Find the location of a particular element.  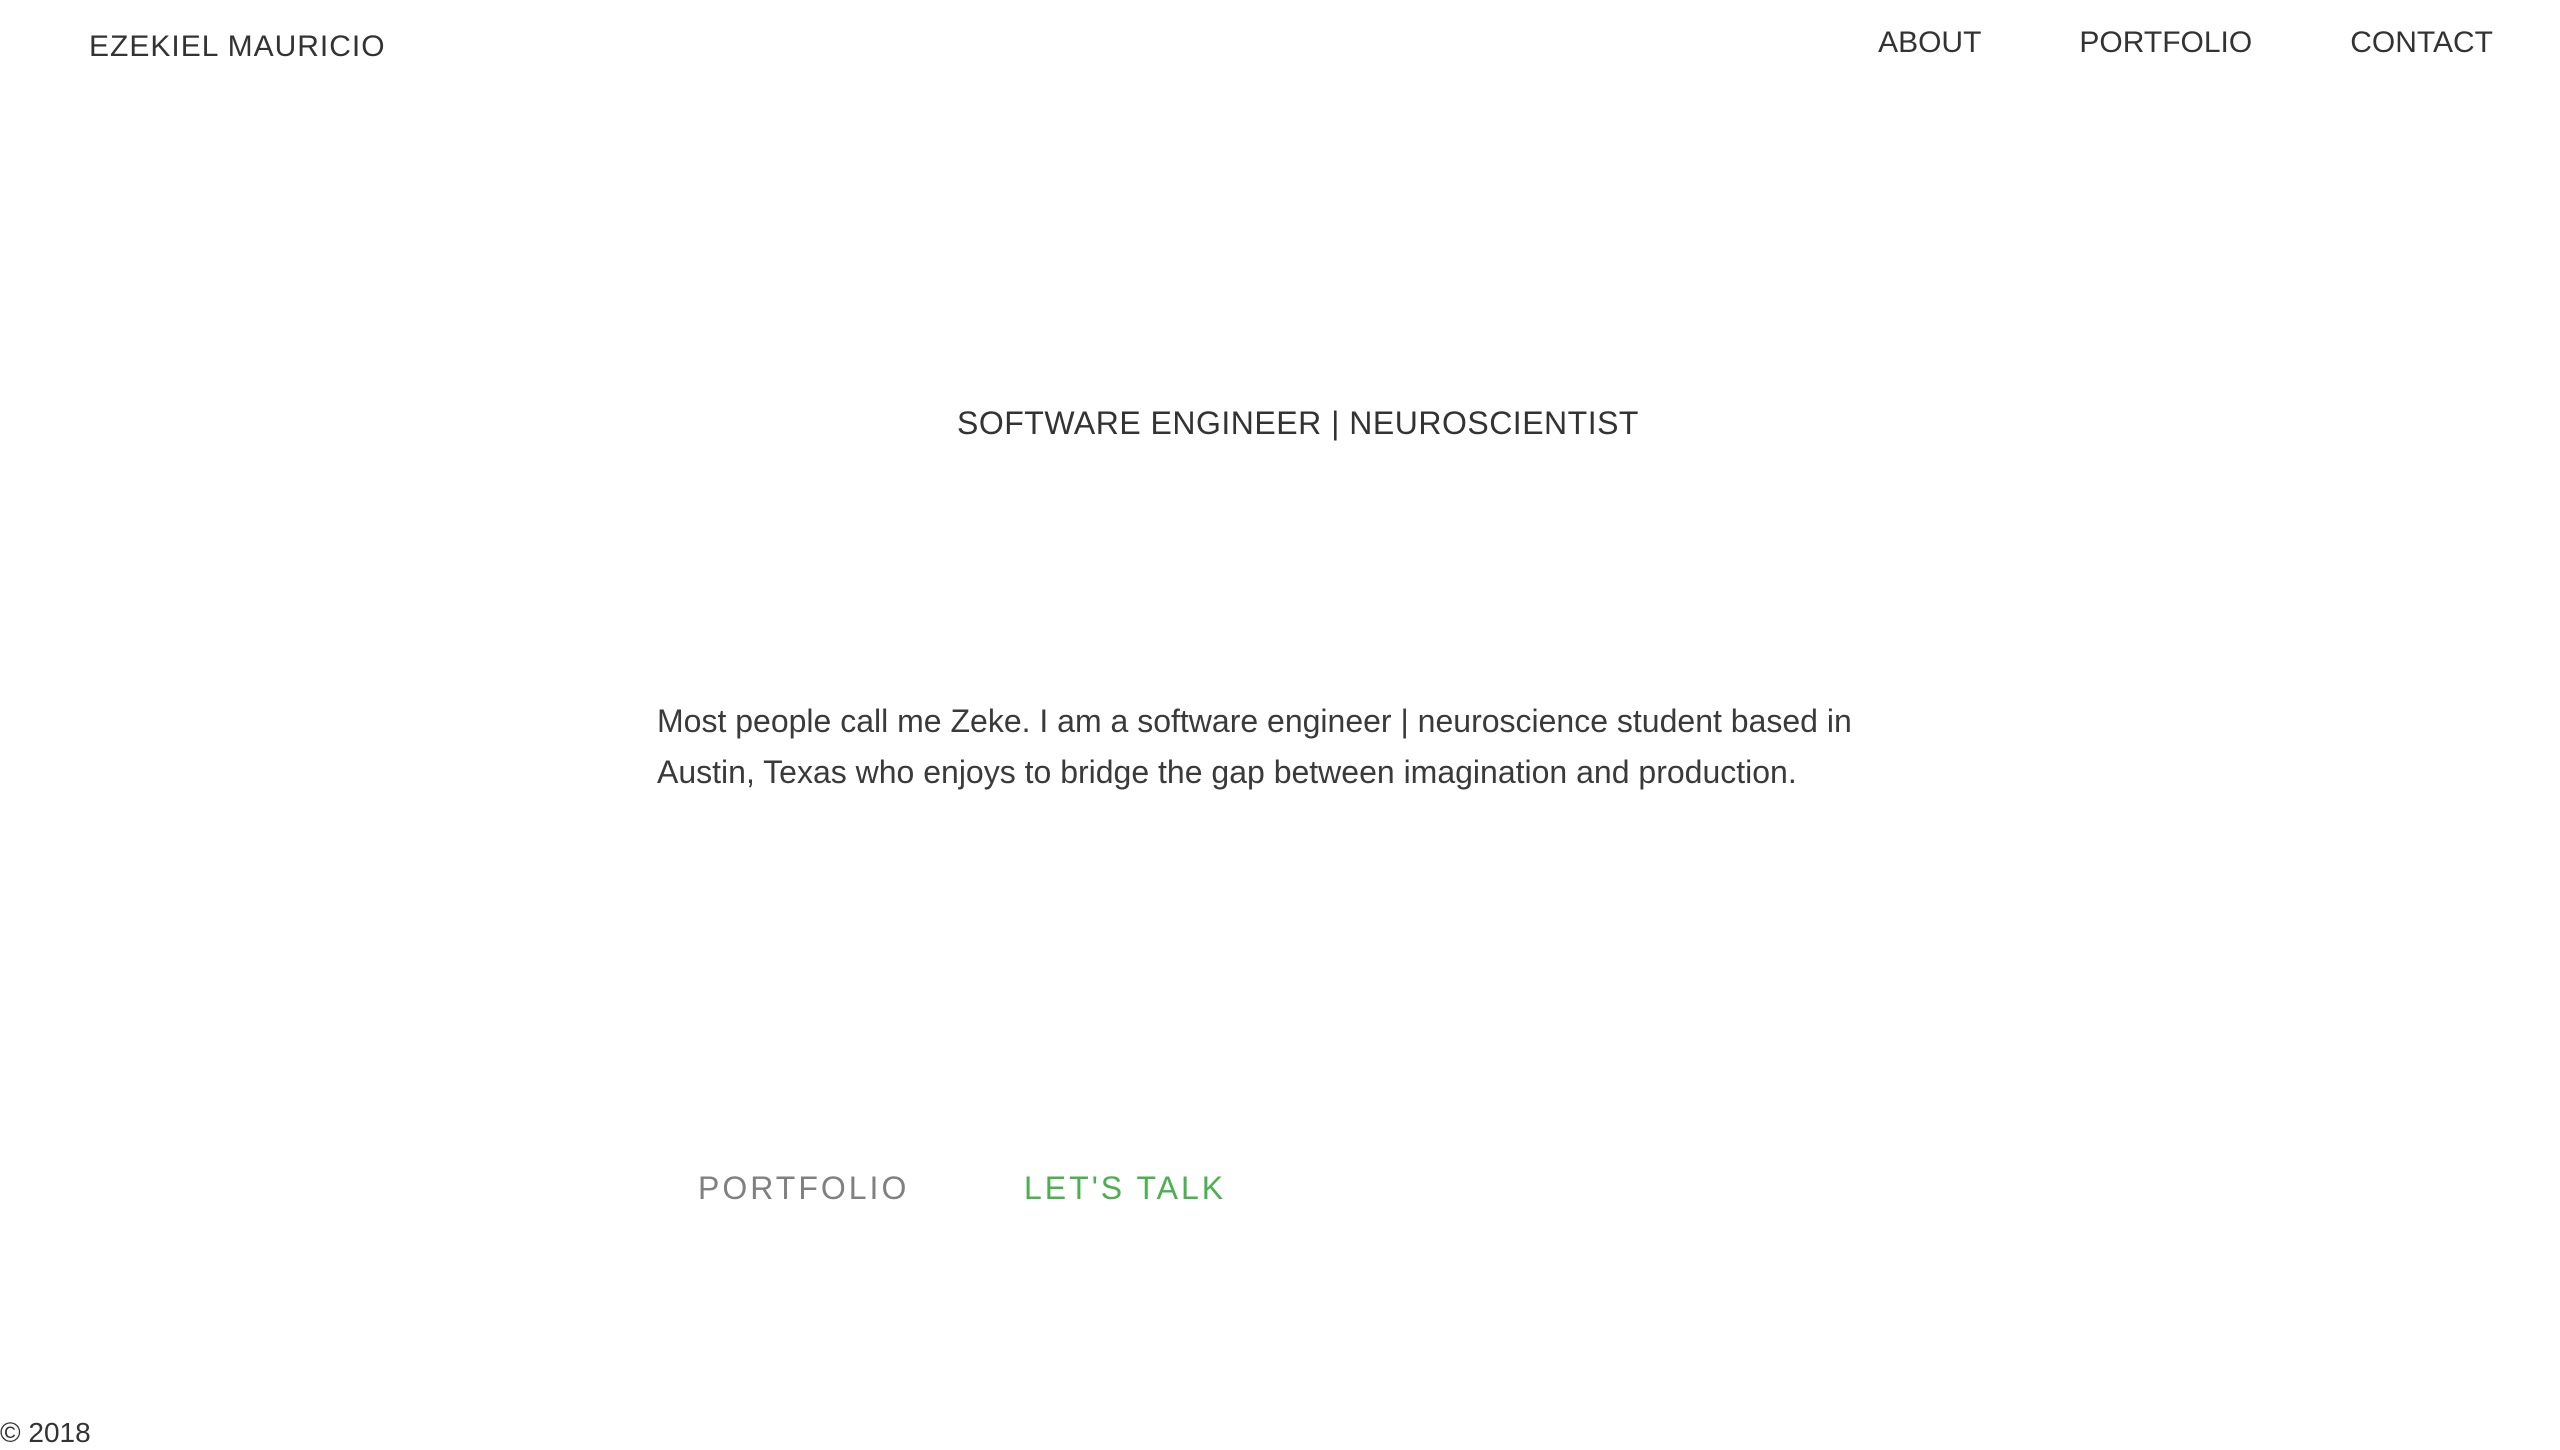

brand-logo-link: EZEKIEL MAURICIO is located at coordinates (237, 47).